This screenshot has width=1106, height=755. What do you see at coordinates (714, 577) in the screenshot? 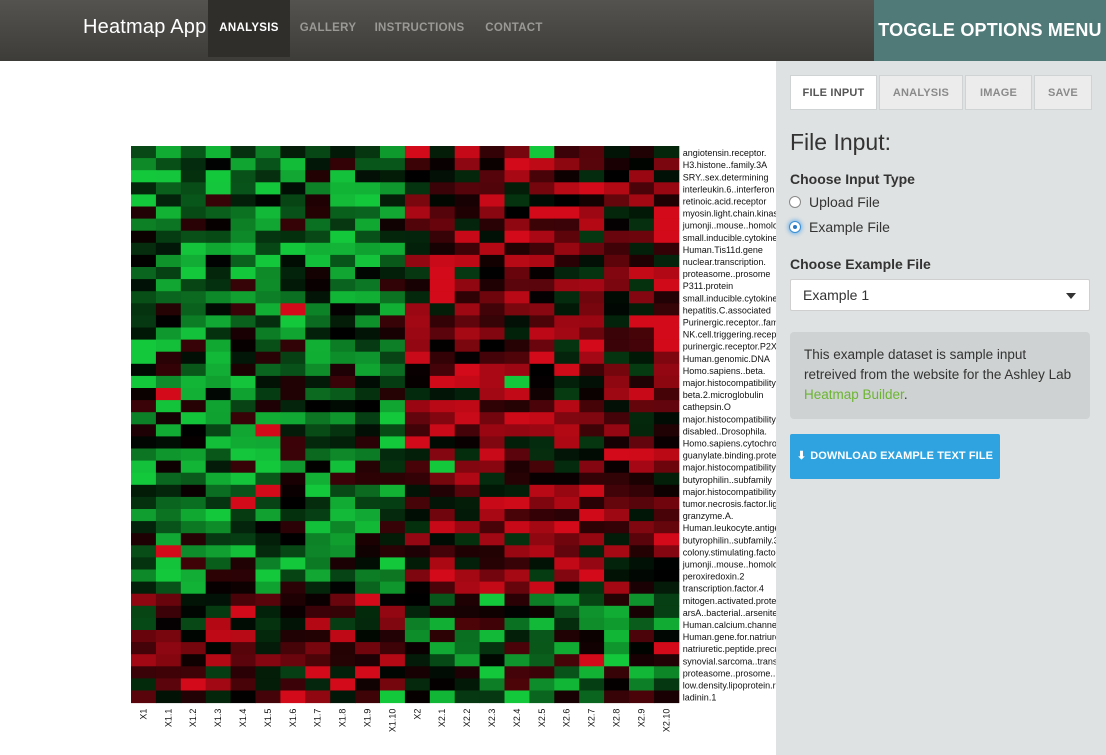
I see `row-label: peroxiredoxin.2` at bounding box center [714, 577].